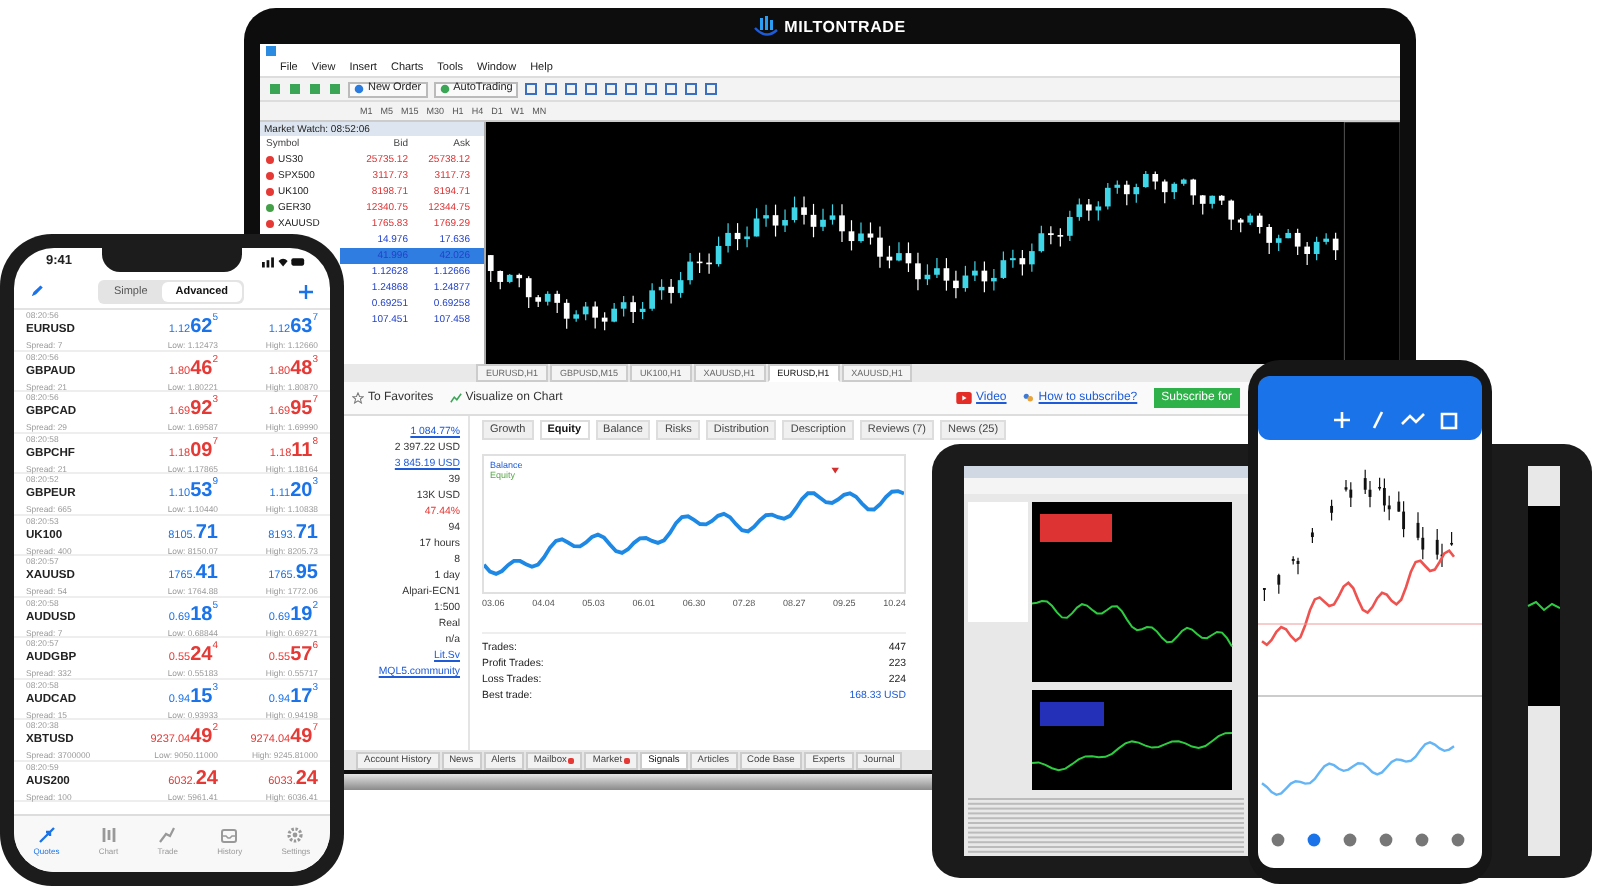 Image resolution: width=1600 pixels, height=886 pixels. I want to click on line-tool-icon, so click(1378, 420).